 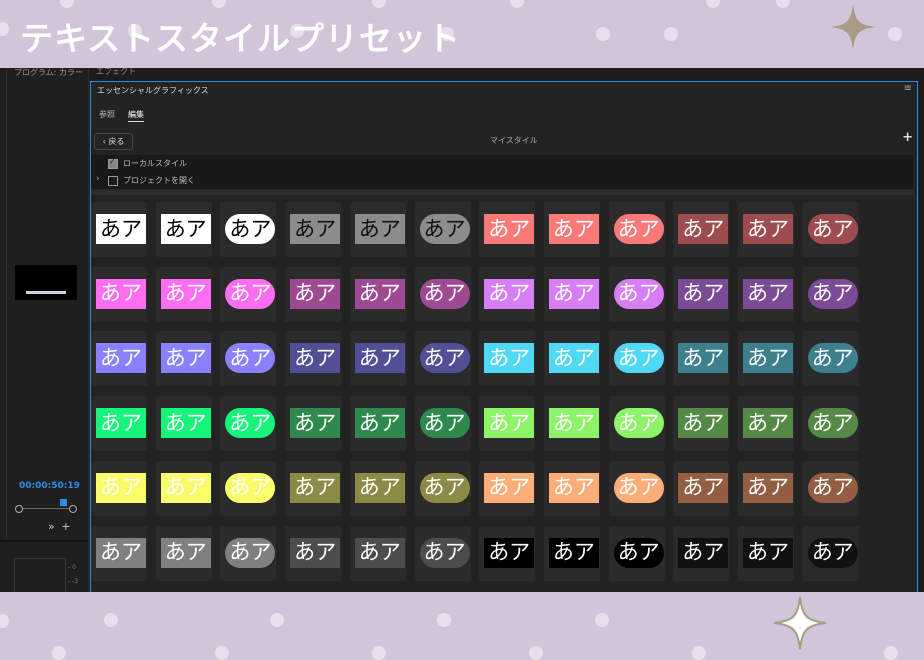 What do you see at coordinates (73, 509) in the screenshot?
I see `slider-end-handle` at bounding box center [73, 509].